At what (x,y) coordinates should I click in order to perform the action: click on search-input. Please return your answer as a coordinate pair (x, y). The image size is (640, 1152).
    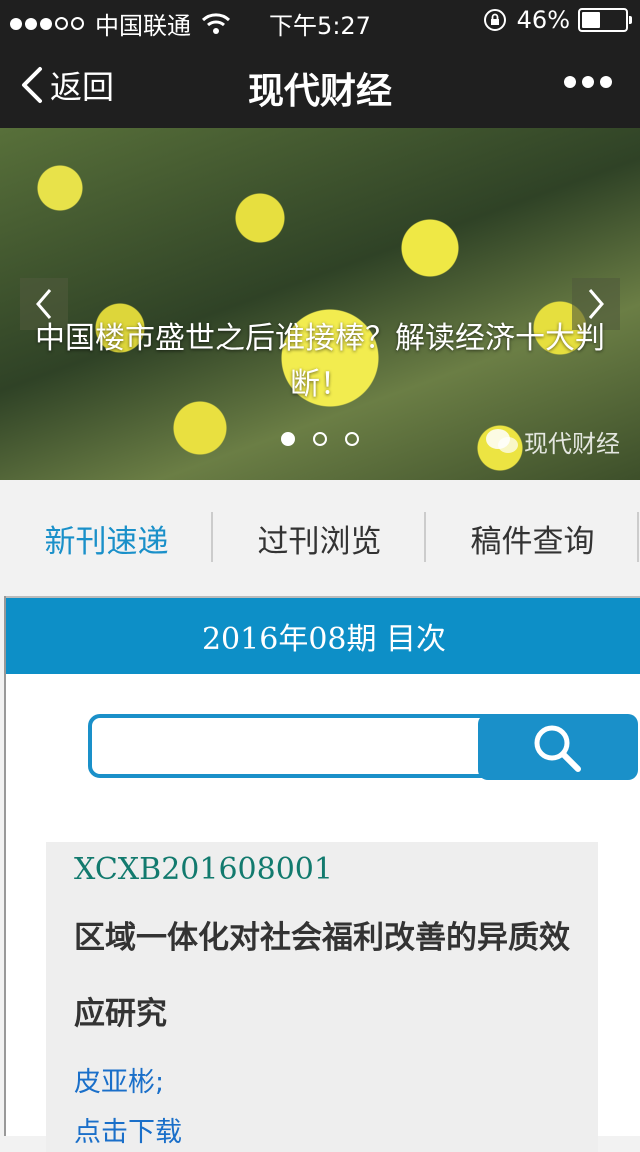
    Looking at the image, I should click on (289, 747).